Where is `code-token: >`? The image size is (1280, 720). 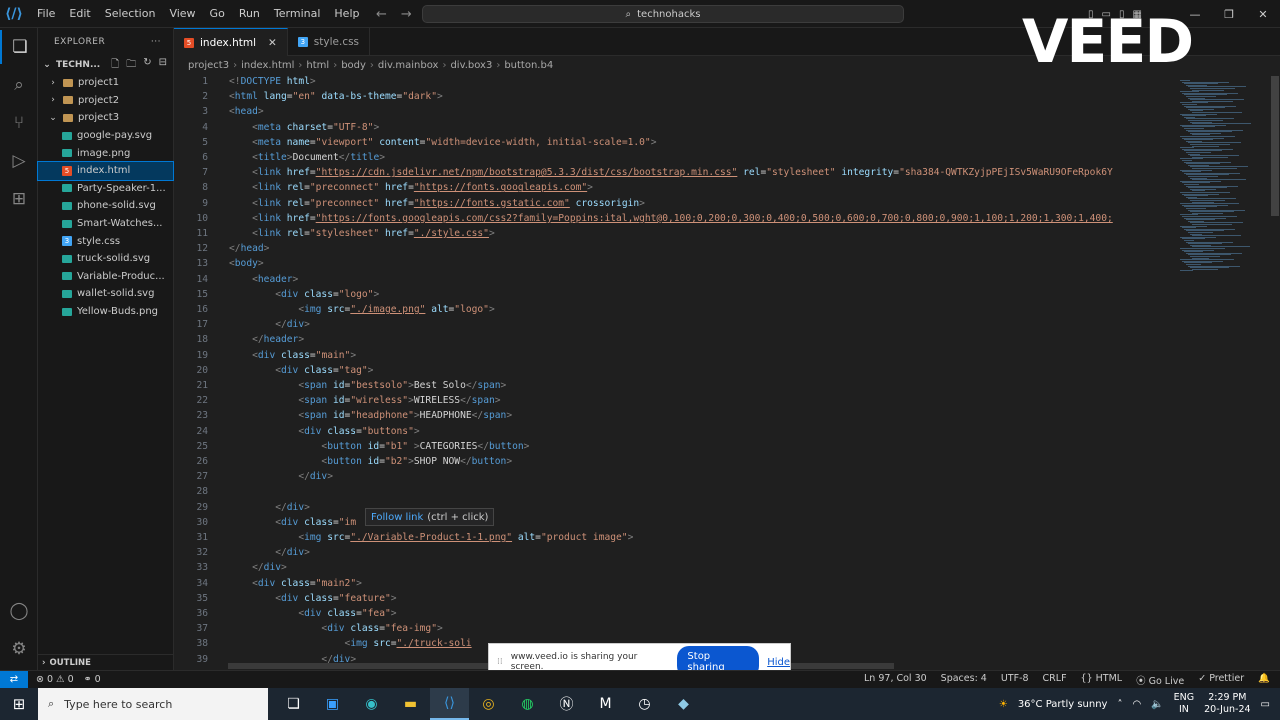 code-token: > is located at coordinates (376, 127).